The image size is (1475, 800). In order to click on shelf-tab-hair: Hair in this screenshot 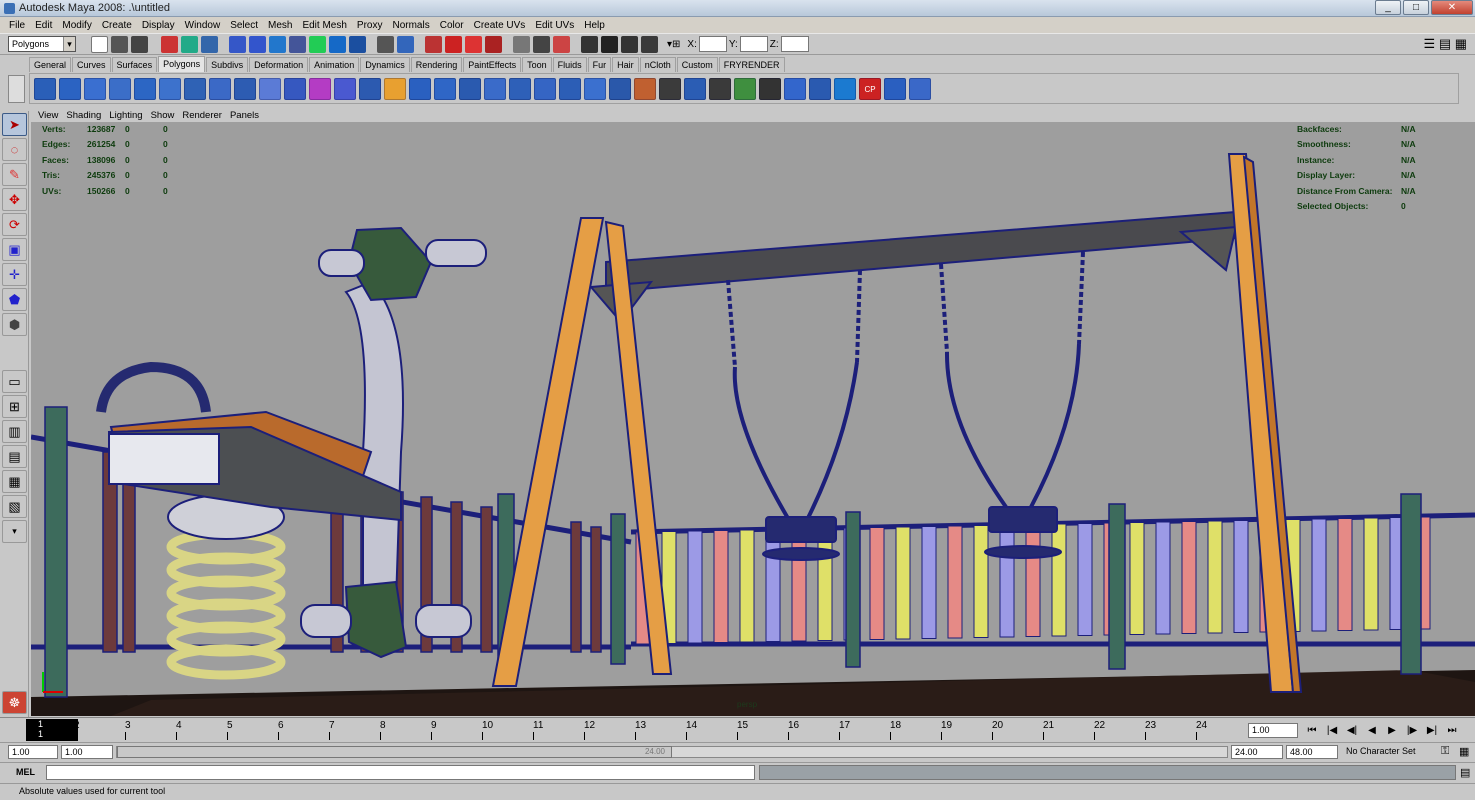, I will do `click(625, 64)`.